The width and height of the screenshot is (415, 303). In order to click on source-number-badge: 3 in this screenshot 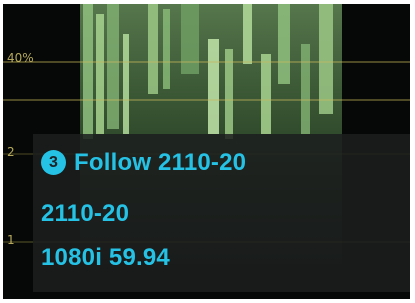, I will do `click(53, 162)`.